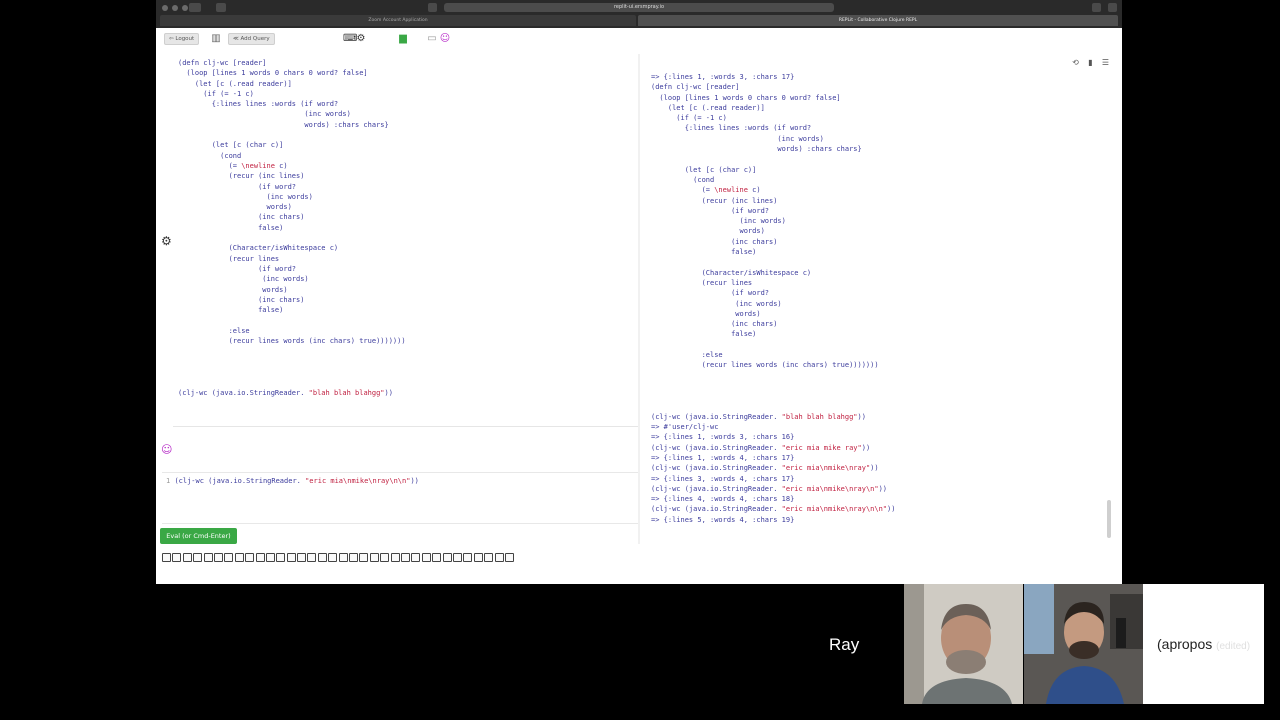 This screenshot has width=1280, height=720. I want to click on zoom-window-icon, so click(185, 8).